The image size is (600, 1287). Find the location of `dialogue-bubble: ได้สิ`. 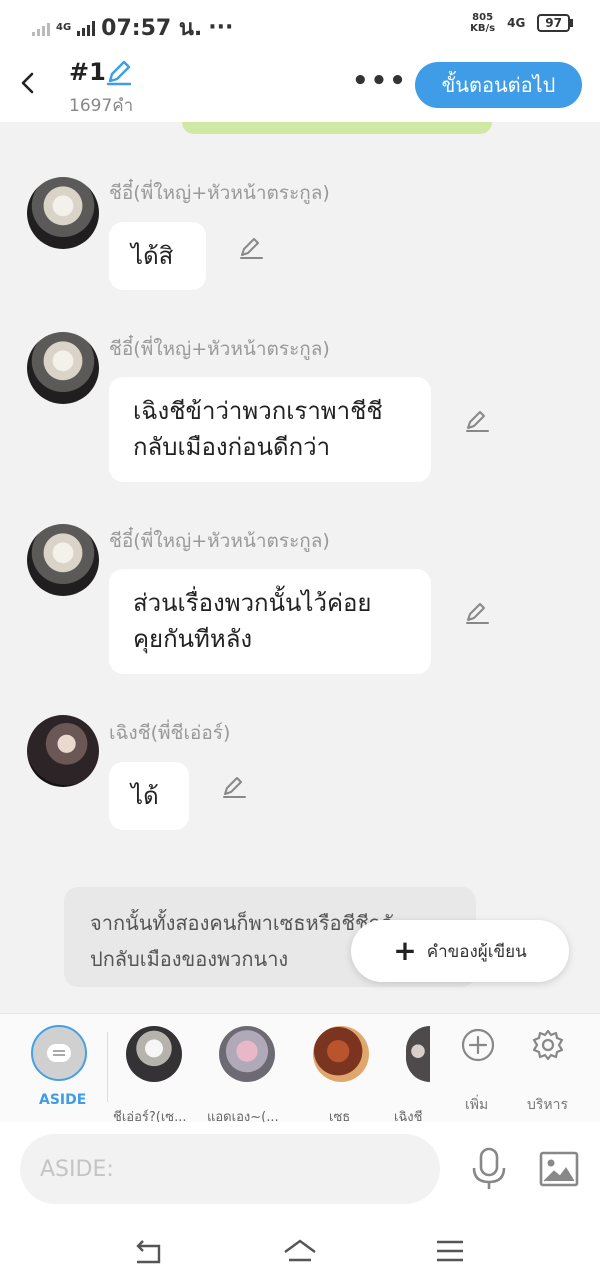

dialogue-bubble: ได้สิ is located at coordinates (157, 256).